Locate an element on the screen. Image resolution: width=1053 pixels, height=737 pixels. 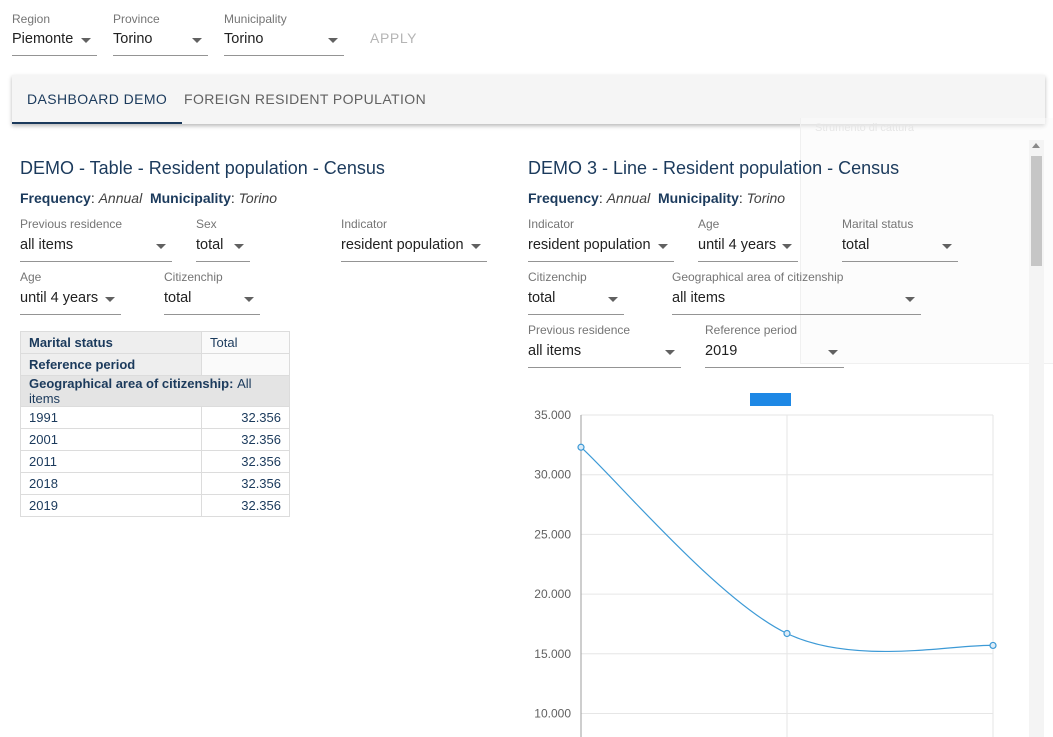
geo-area-select: all items is located at coordinates (796, 301).